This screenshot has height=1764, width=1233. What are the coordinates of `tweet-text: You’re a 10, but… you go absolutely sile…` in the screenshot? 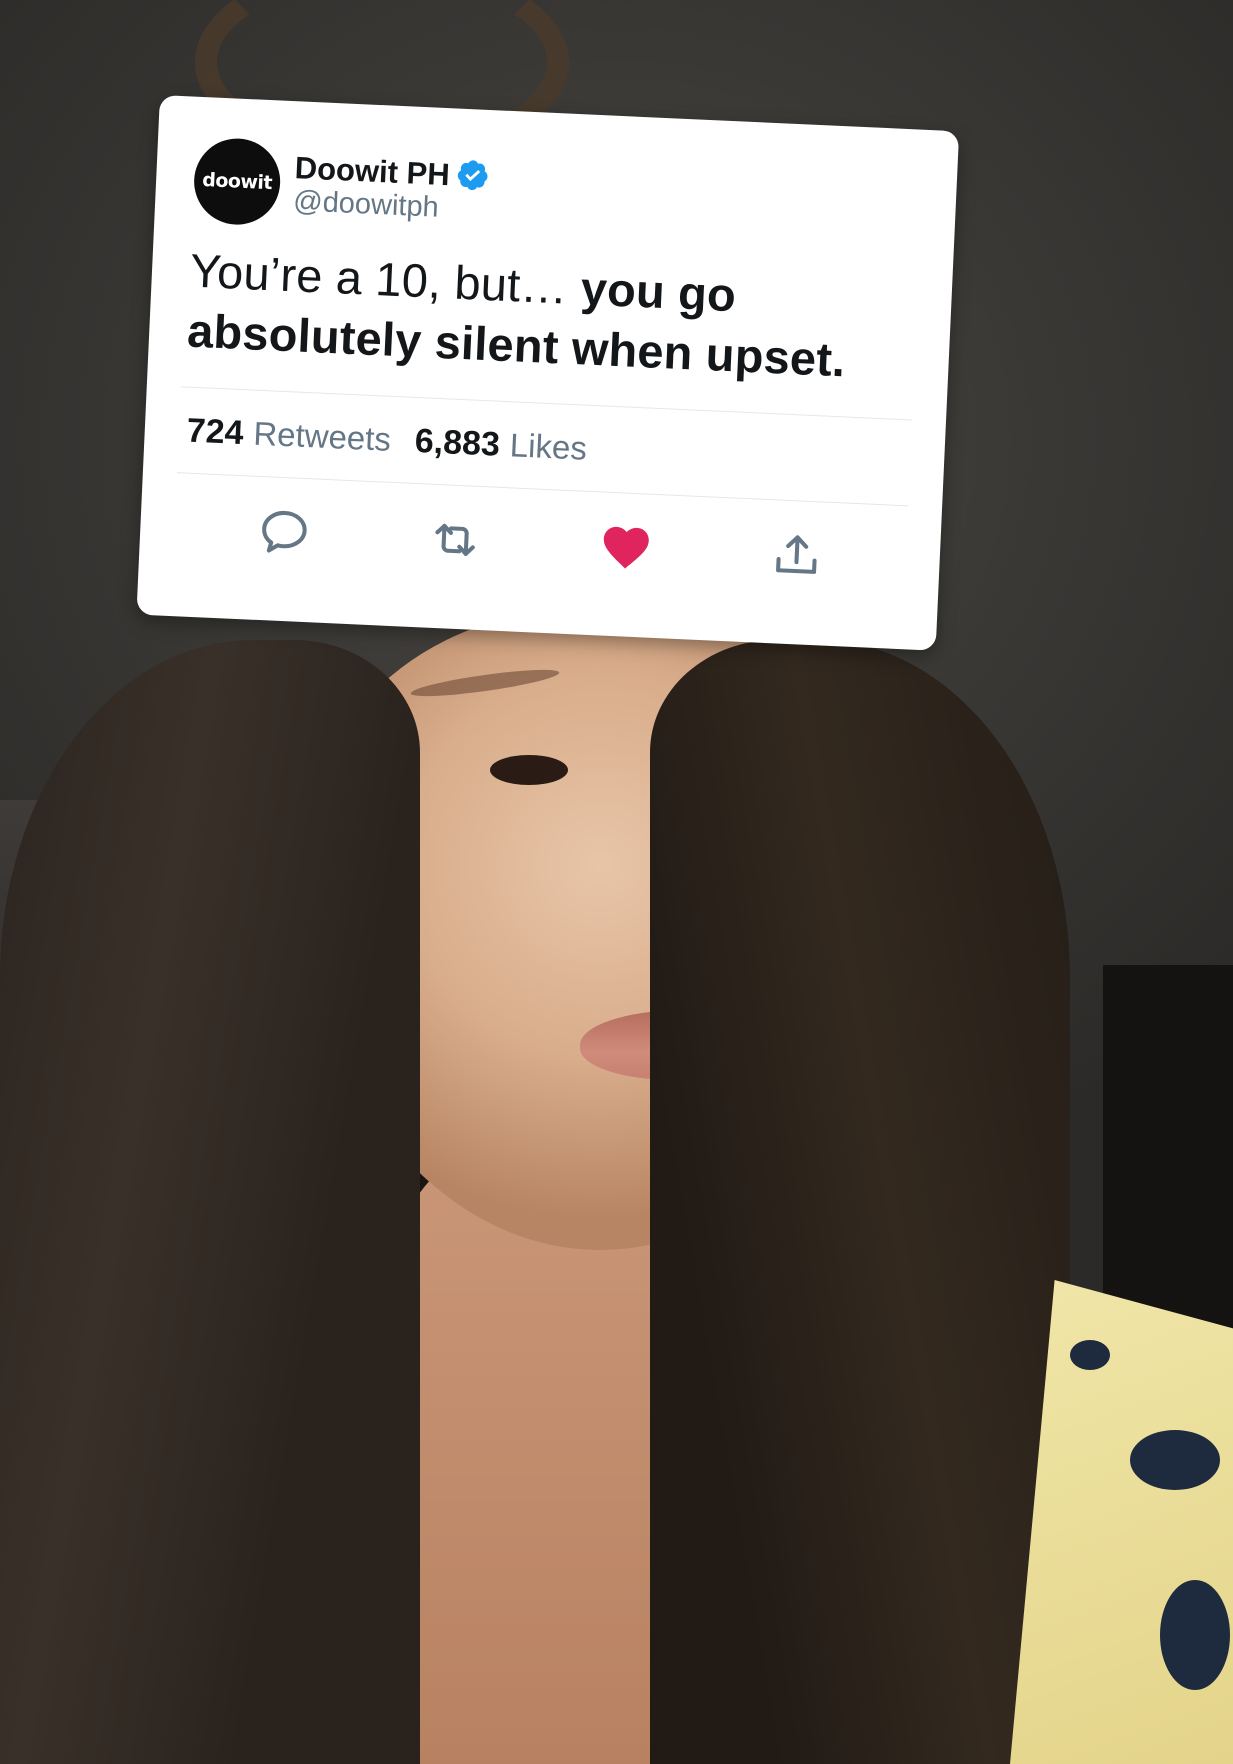 It's located at (550, 317).